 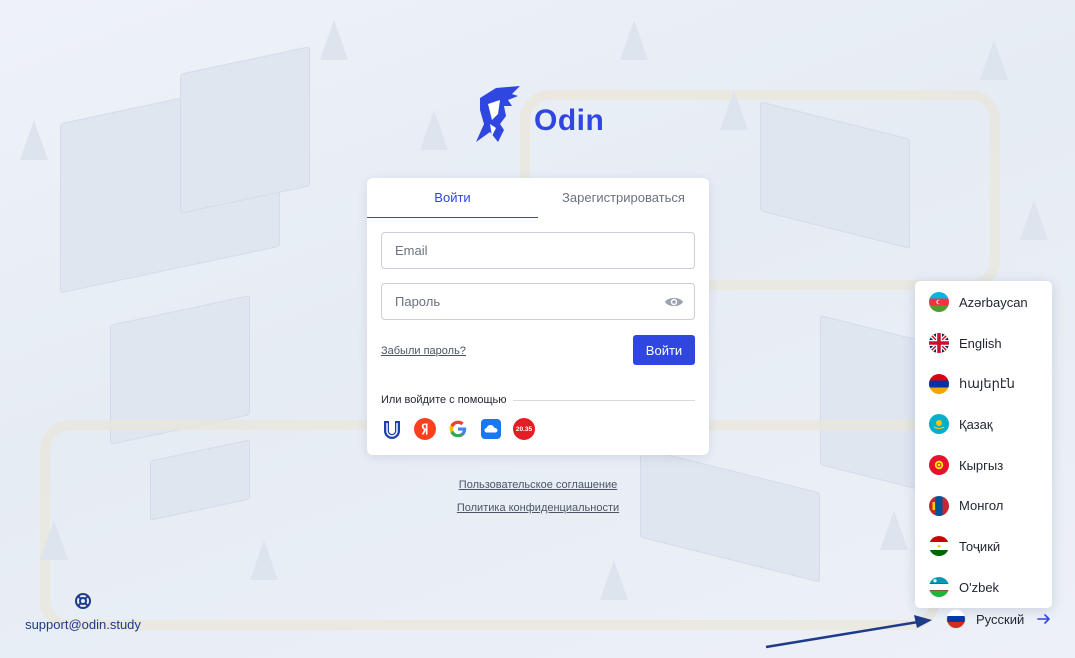 I want to click on lang-label: Кыргыз, so click(x=981, y=465).